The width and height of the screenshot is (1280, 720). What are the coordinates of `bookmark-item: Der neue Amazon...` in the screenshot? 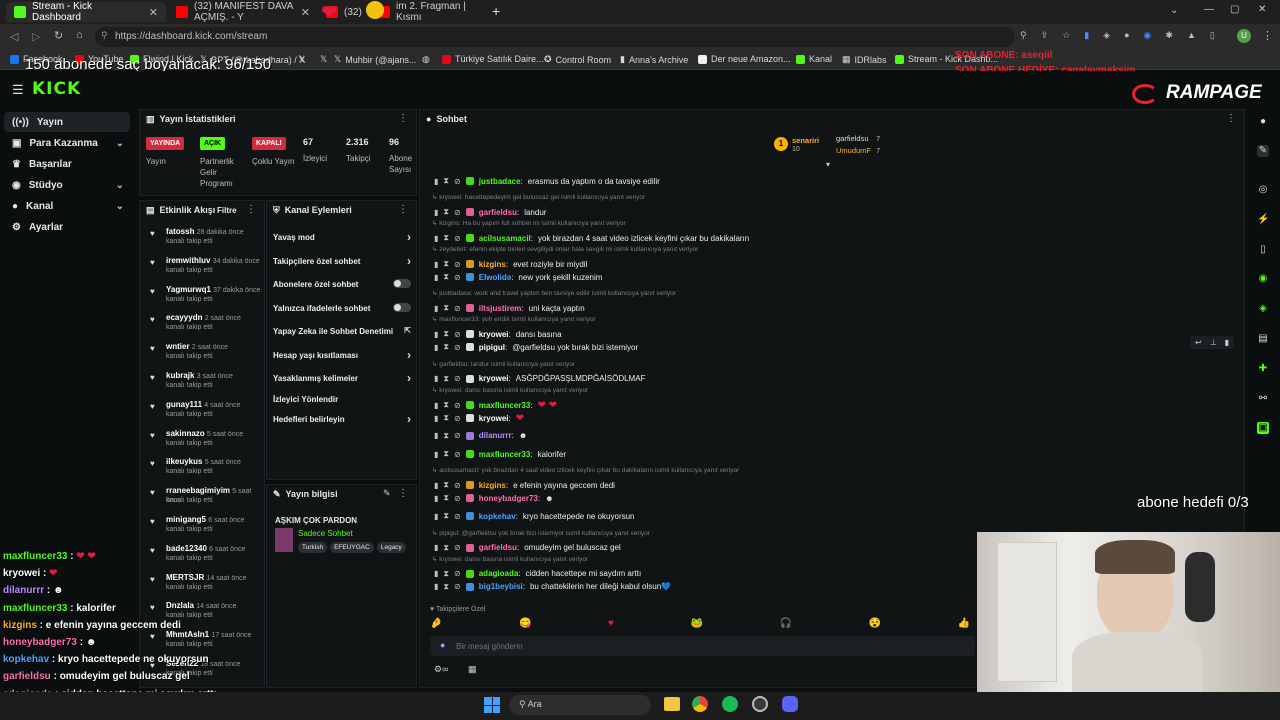 It's located at (744, 59).